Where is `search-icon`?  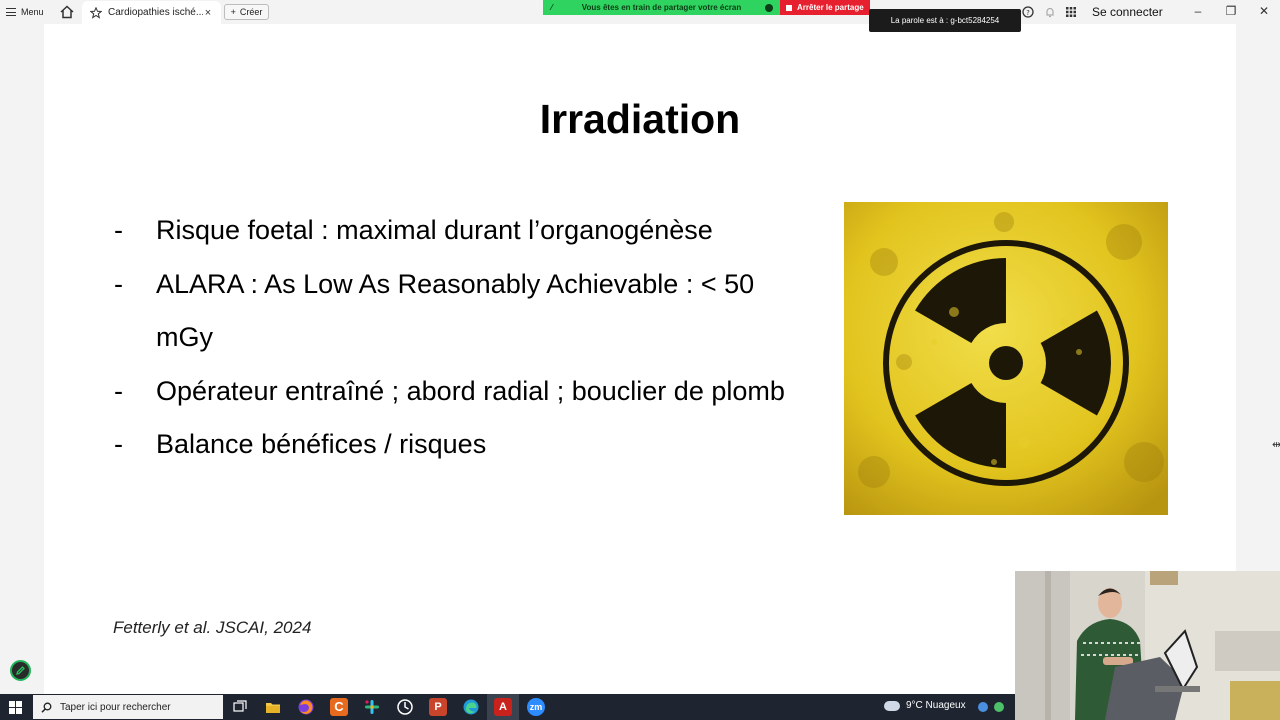
search-icon is located at coordinates (46, 707).